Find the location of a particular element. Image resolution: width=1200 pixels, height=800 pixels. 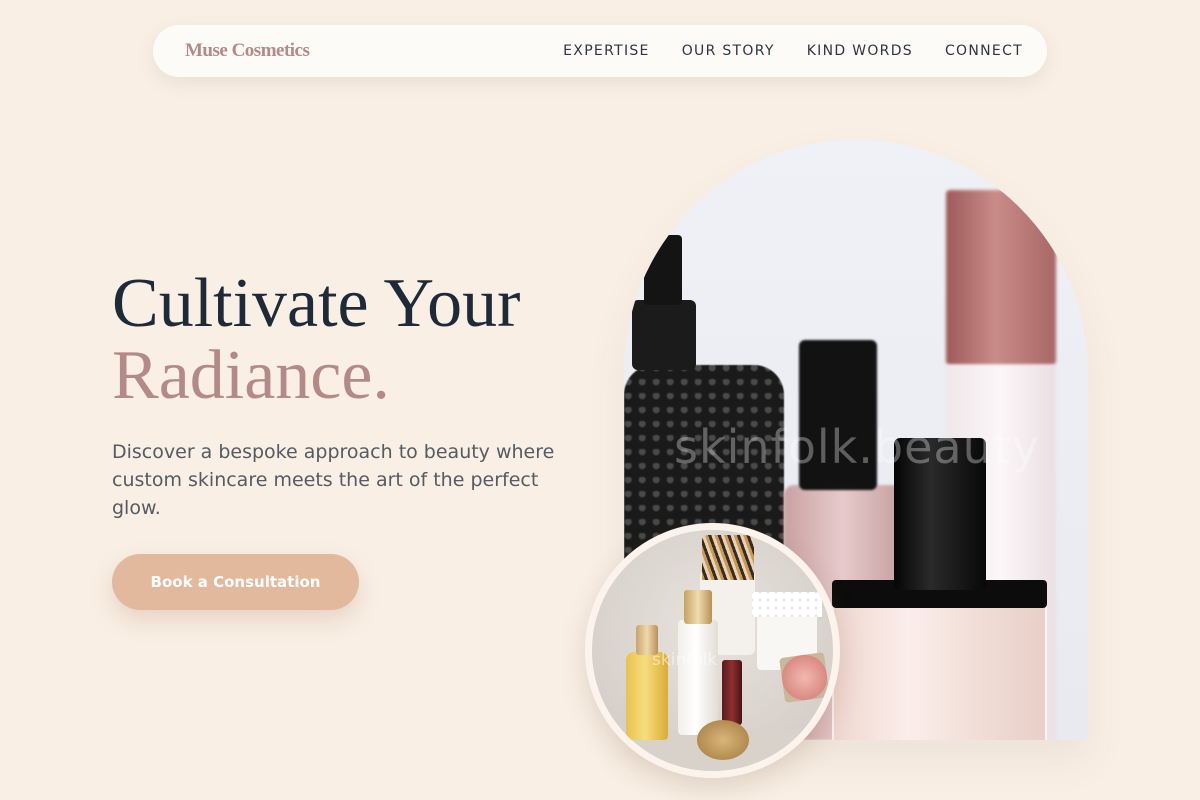

gold-compact is located at coordinates (723, 740).